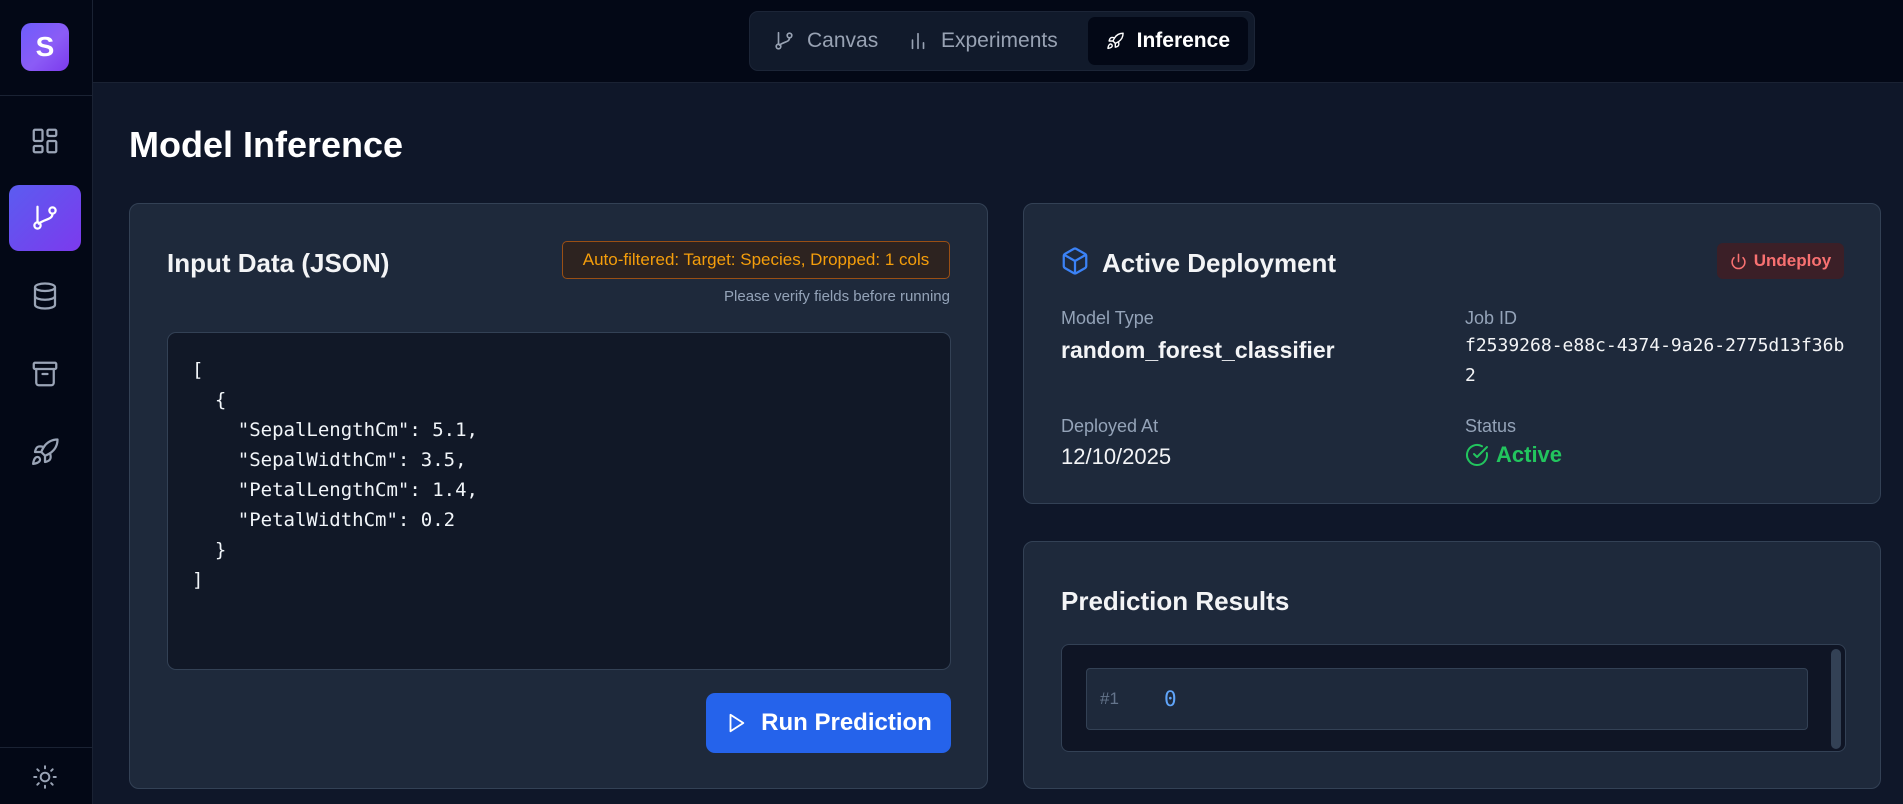  Describe the element at coordinates (324, 520) in the screenshot. I see `code-line: "PetalWidthCm": 0.2` at that location.